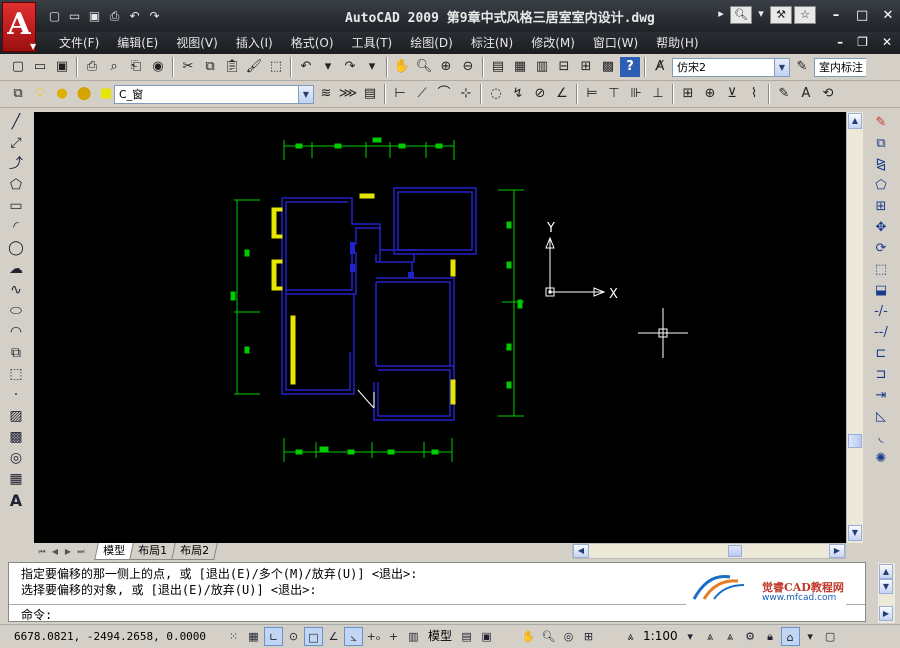  What do you see at coordinates (55, 551) in the screenshot?
I see `previous-tab-icon: ◀` at bounding box center [55, 551].